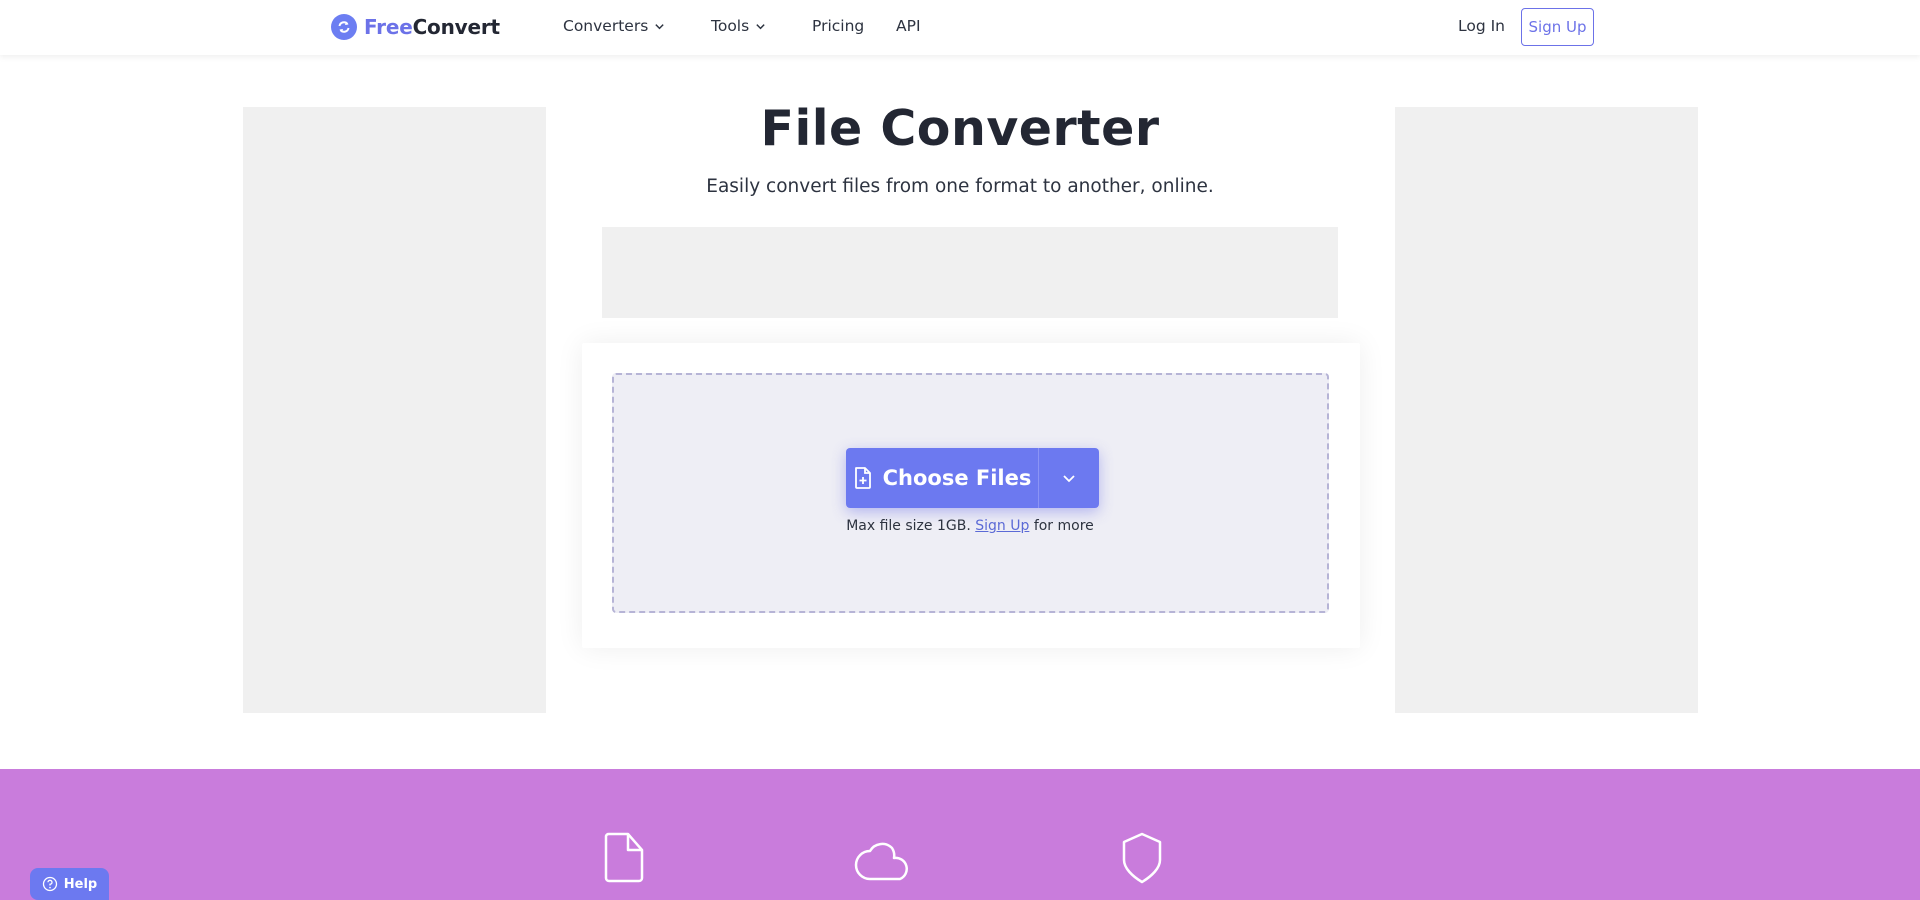 The image size is (1920, 900). I want to click on help-button: Help, so click(69, 884).